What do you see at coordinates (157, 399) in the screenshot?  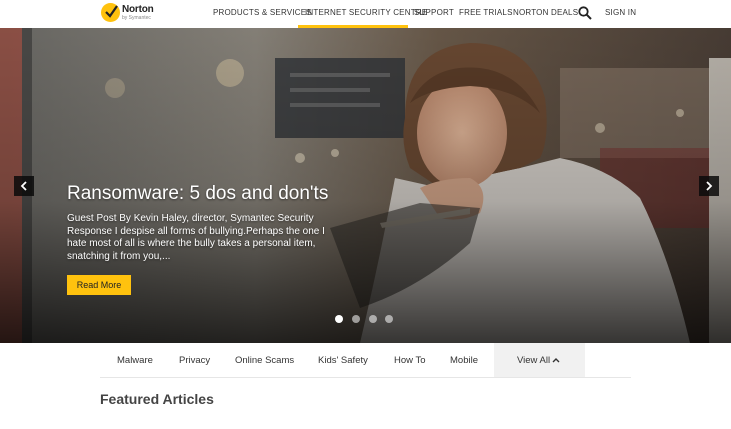 I see `featured-articles-heading: Featured Articles` at bounding box center [157, 399].